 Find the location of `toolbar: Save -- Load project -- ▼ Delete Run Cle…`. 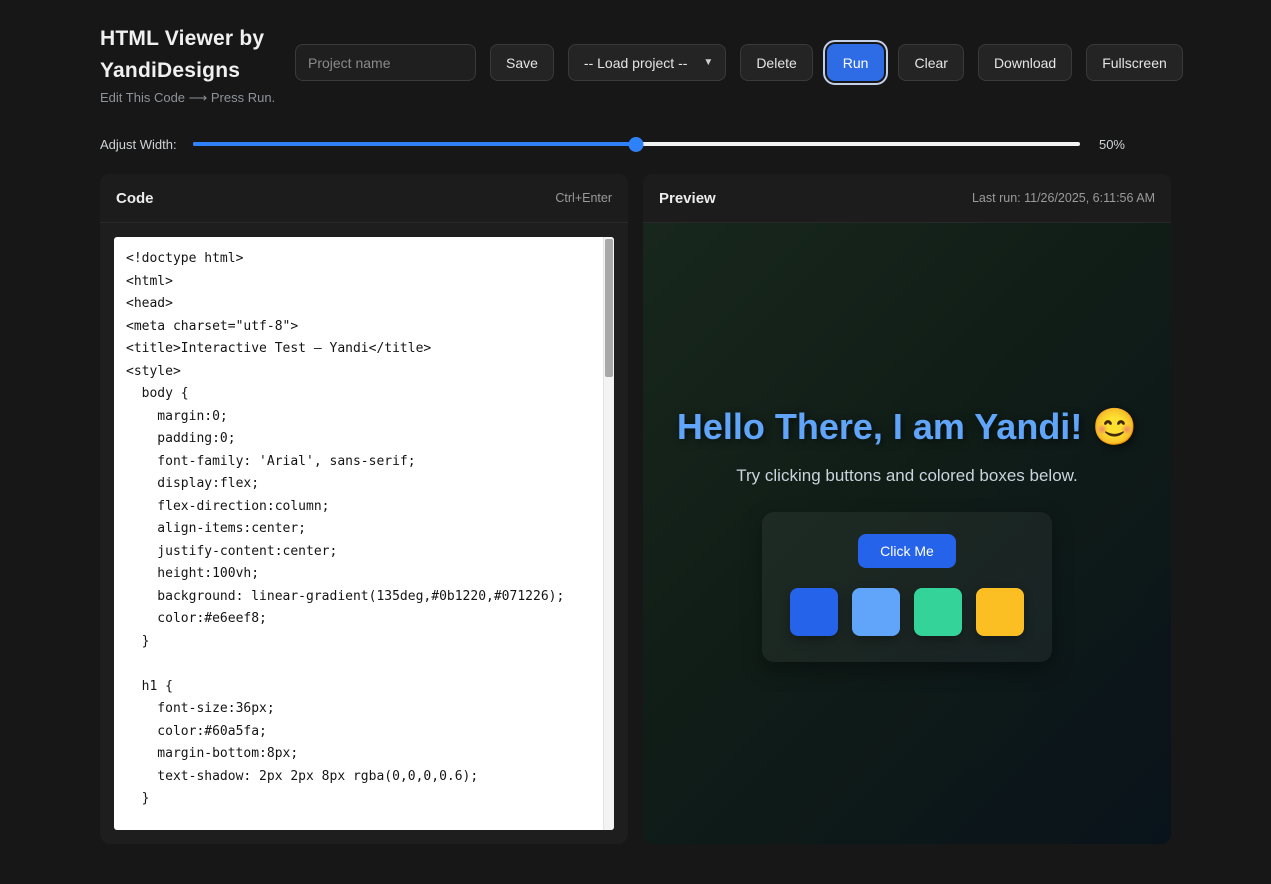

toolbar: Save -- Load project -- ▼ Delete Run Cle… is located at coordinates (739, 62).